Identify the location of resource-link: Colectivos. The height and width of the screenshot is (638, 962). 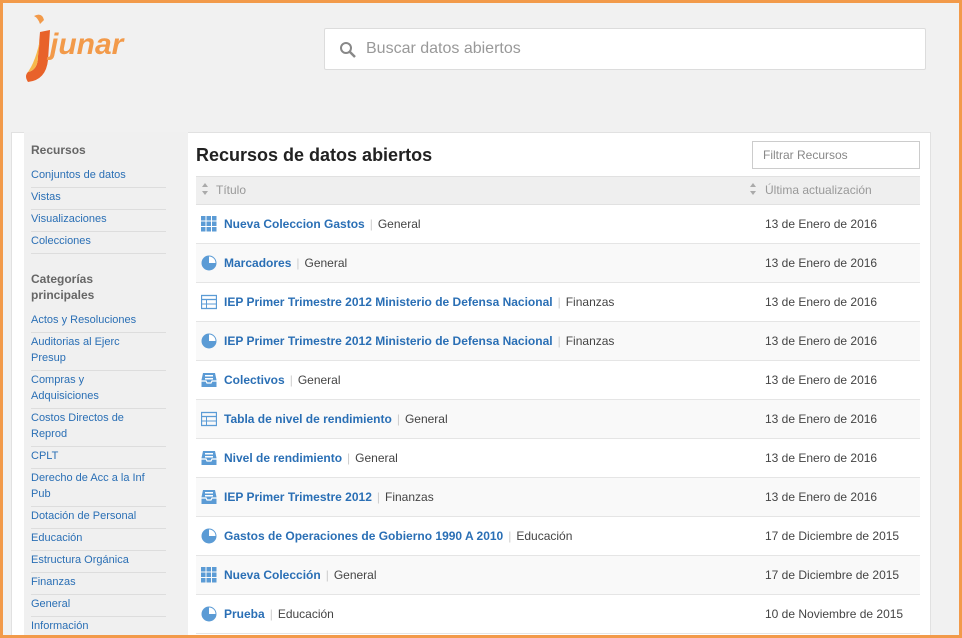
(254, 380).